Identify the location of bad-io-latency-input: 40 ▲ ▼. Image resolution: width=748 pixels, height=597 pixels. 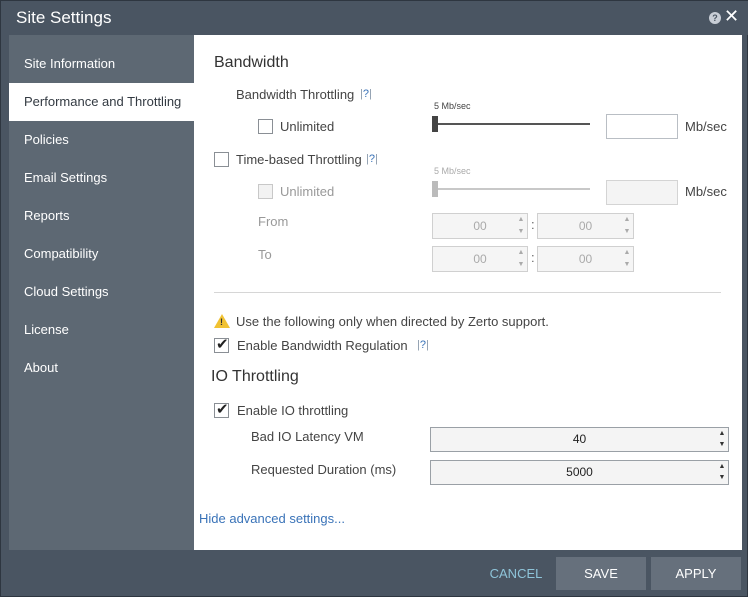
(579, 439).